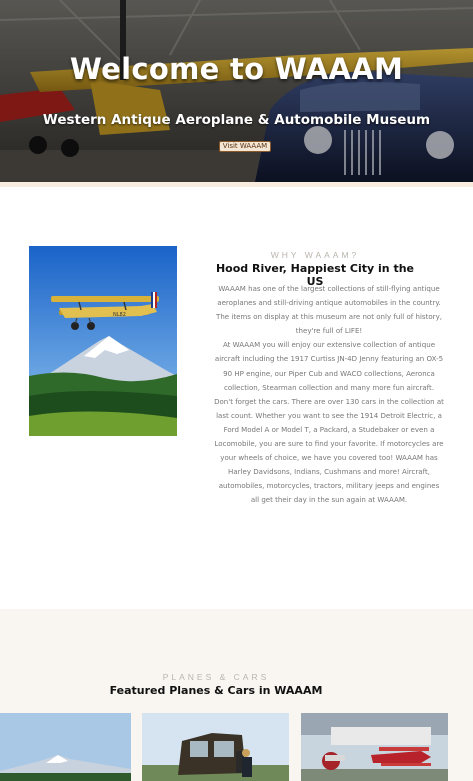 The image size is (473, 781). I want to click on svg-text: NL82, so click(119, 315).